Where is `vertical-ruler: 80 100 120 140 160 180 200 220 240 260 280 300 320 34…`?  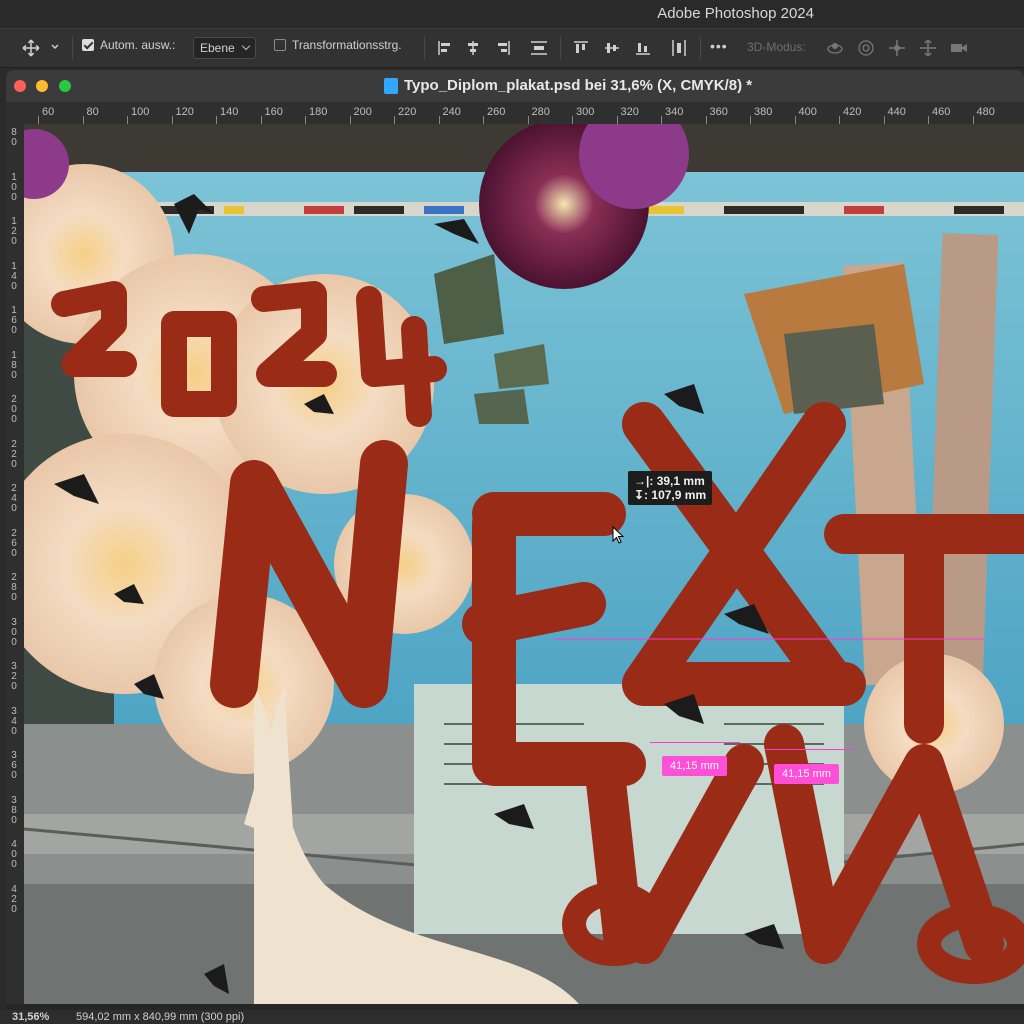
vertical-ruler: 80 100 120 140 160 180 200 220 240 260 280 300 320 34… is located at coordinates (15, 564).